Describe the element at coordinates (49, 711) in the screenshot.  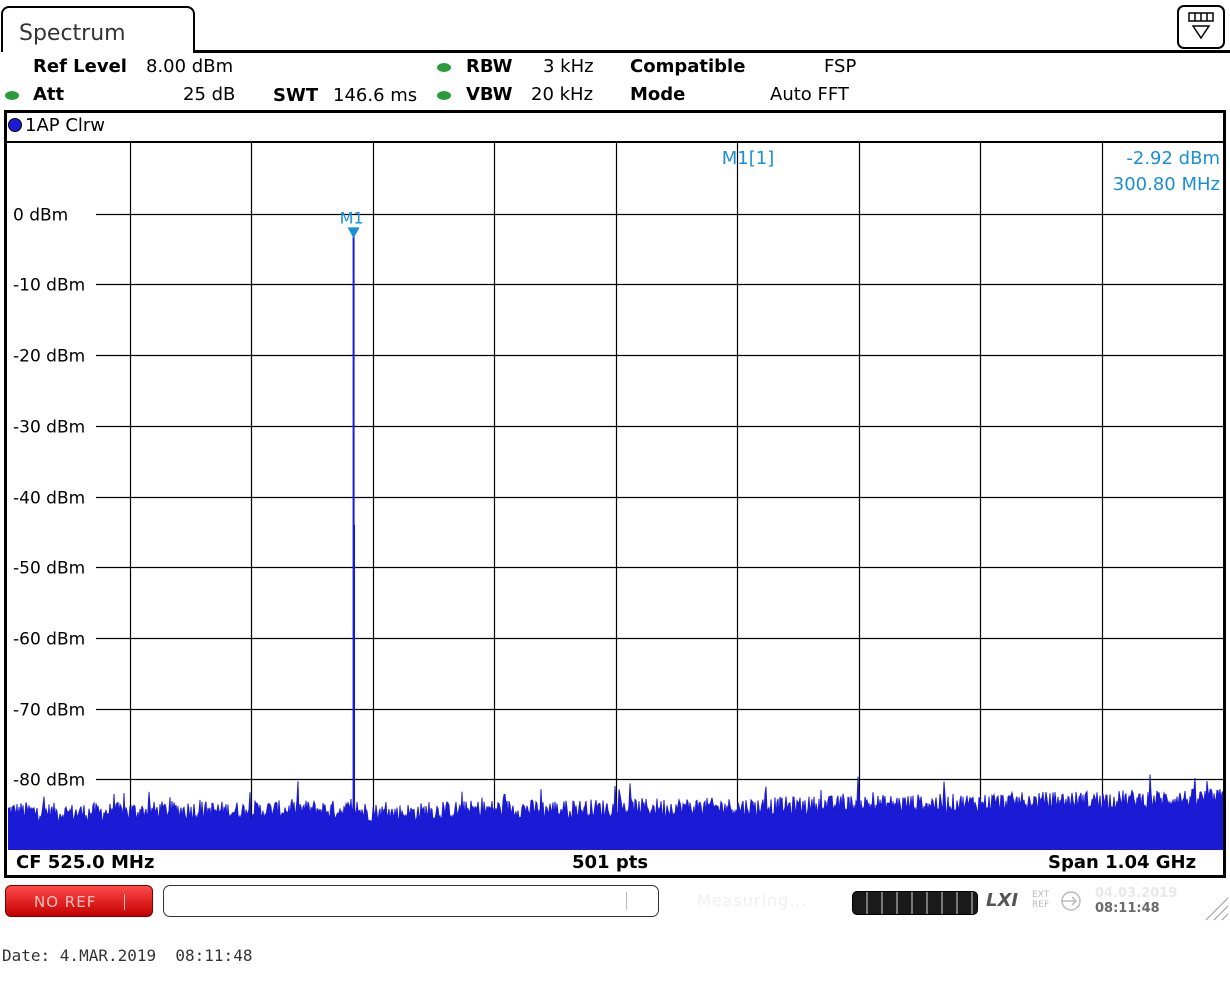
I see `y-tick-label: -70 dBm` at that location.